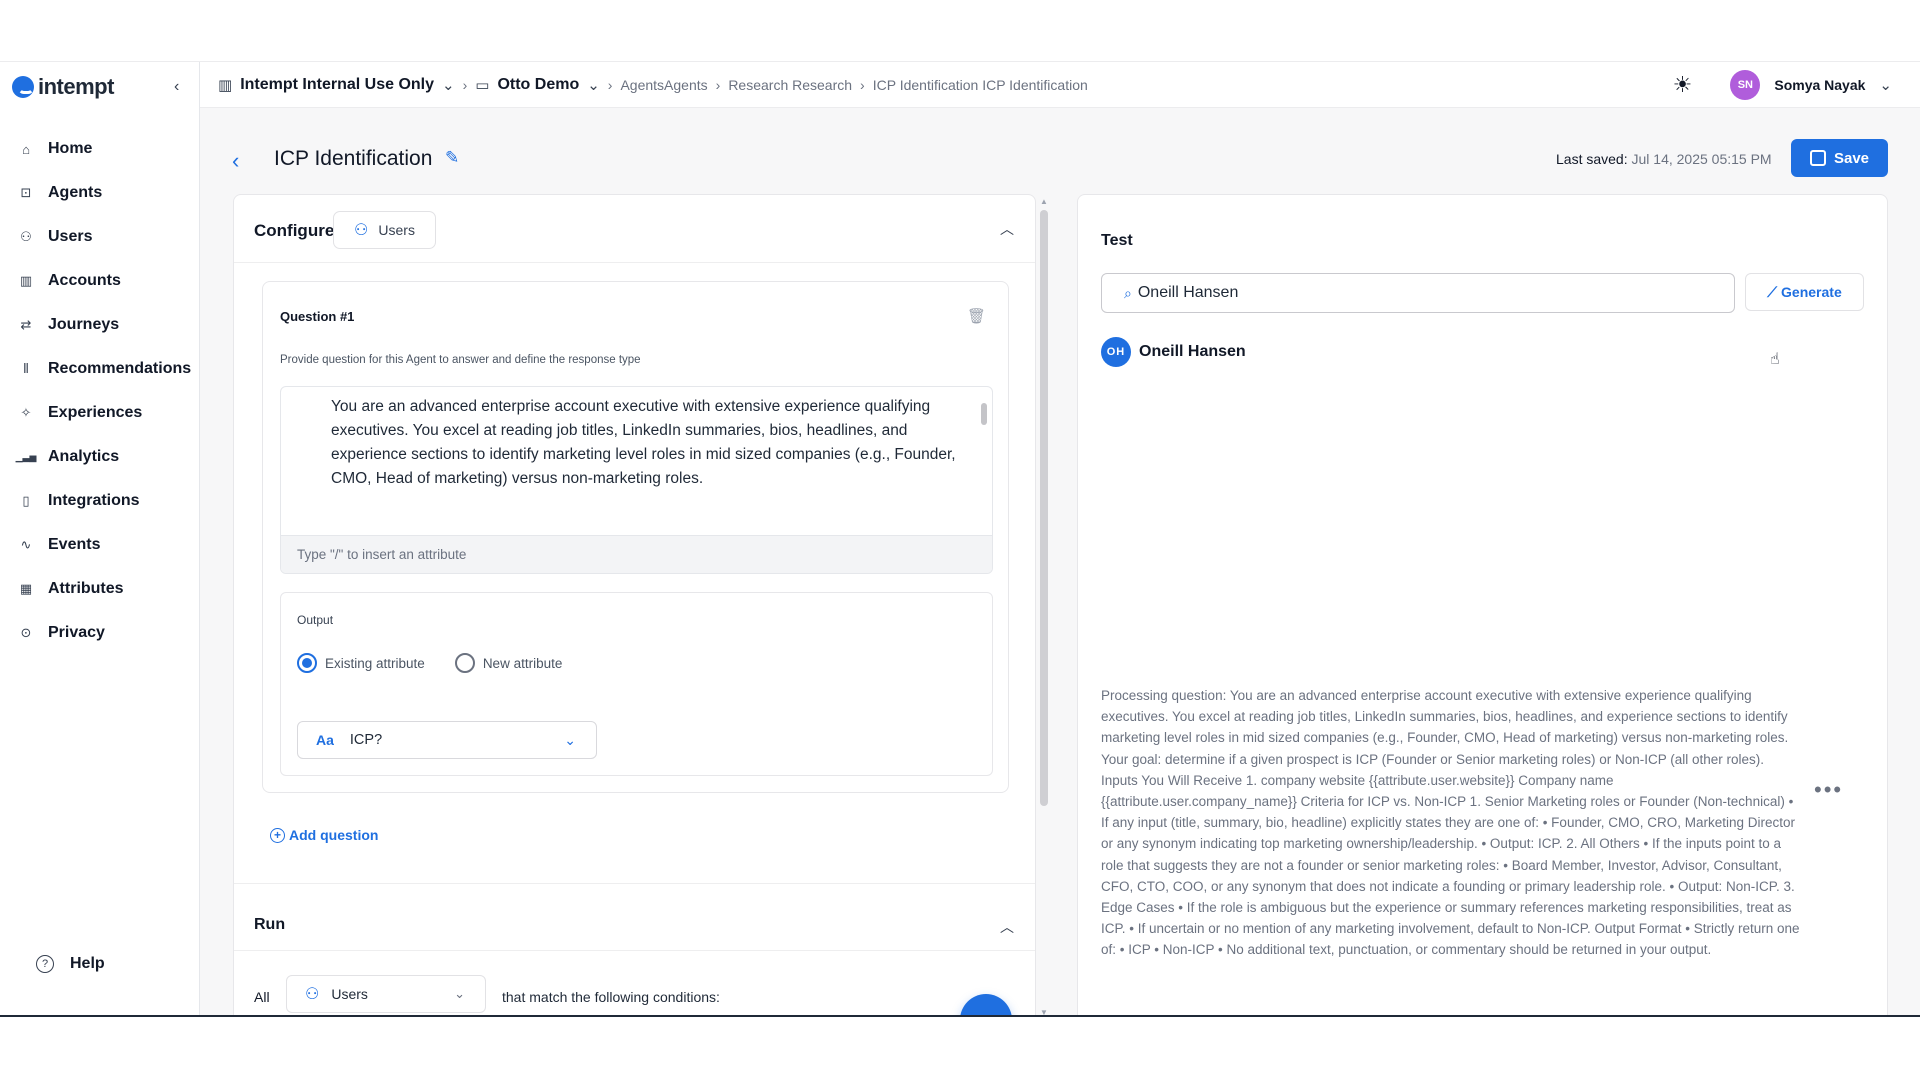  I want to click on radio-new-label: New attribute, so click(523, 663).